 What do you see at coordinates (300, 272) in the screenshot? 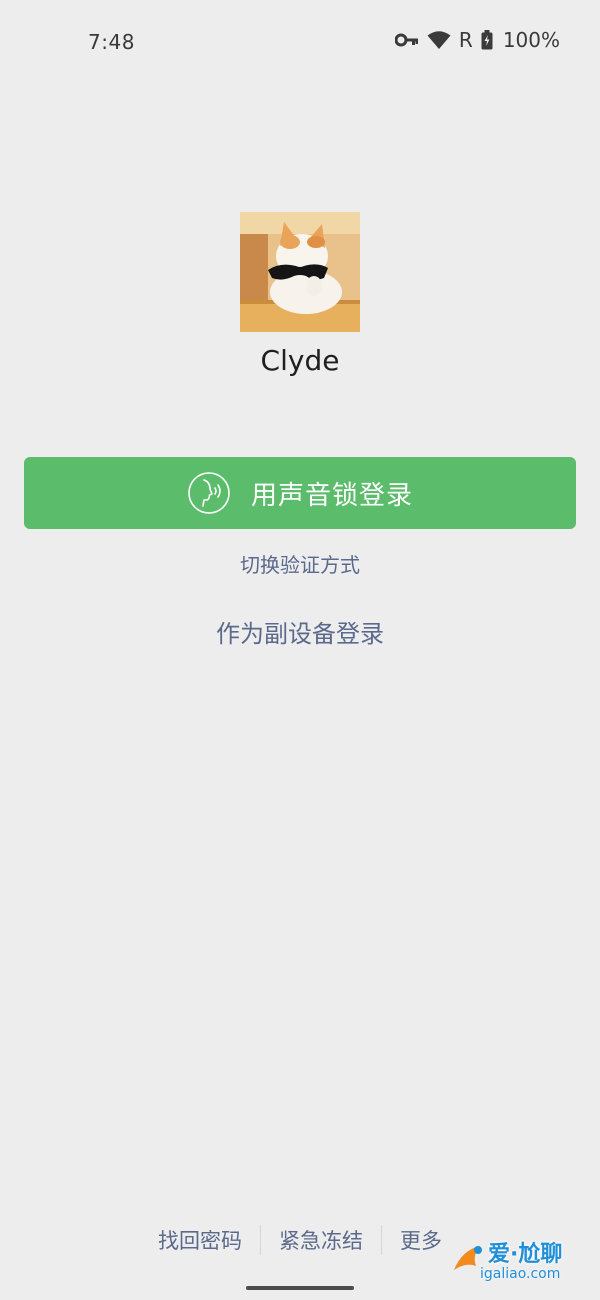
I see `avatar` at bounding box center [300, 272].